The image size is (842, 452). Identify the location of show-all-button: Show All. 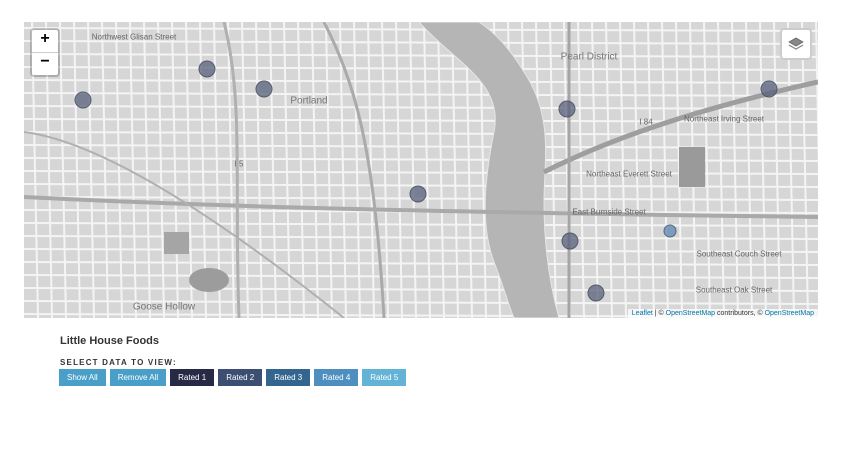
(82, 377).